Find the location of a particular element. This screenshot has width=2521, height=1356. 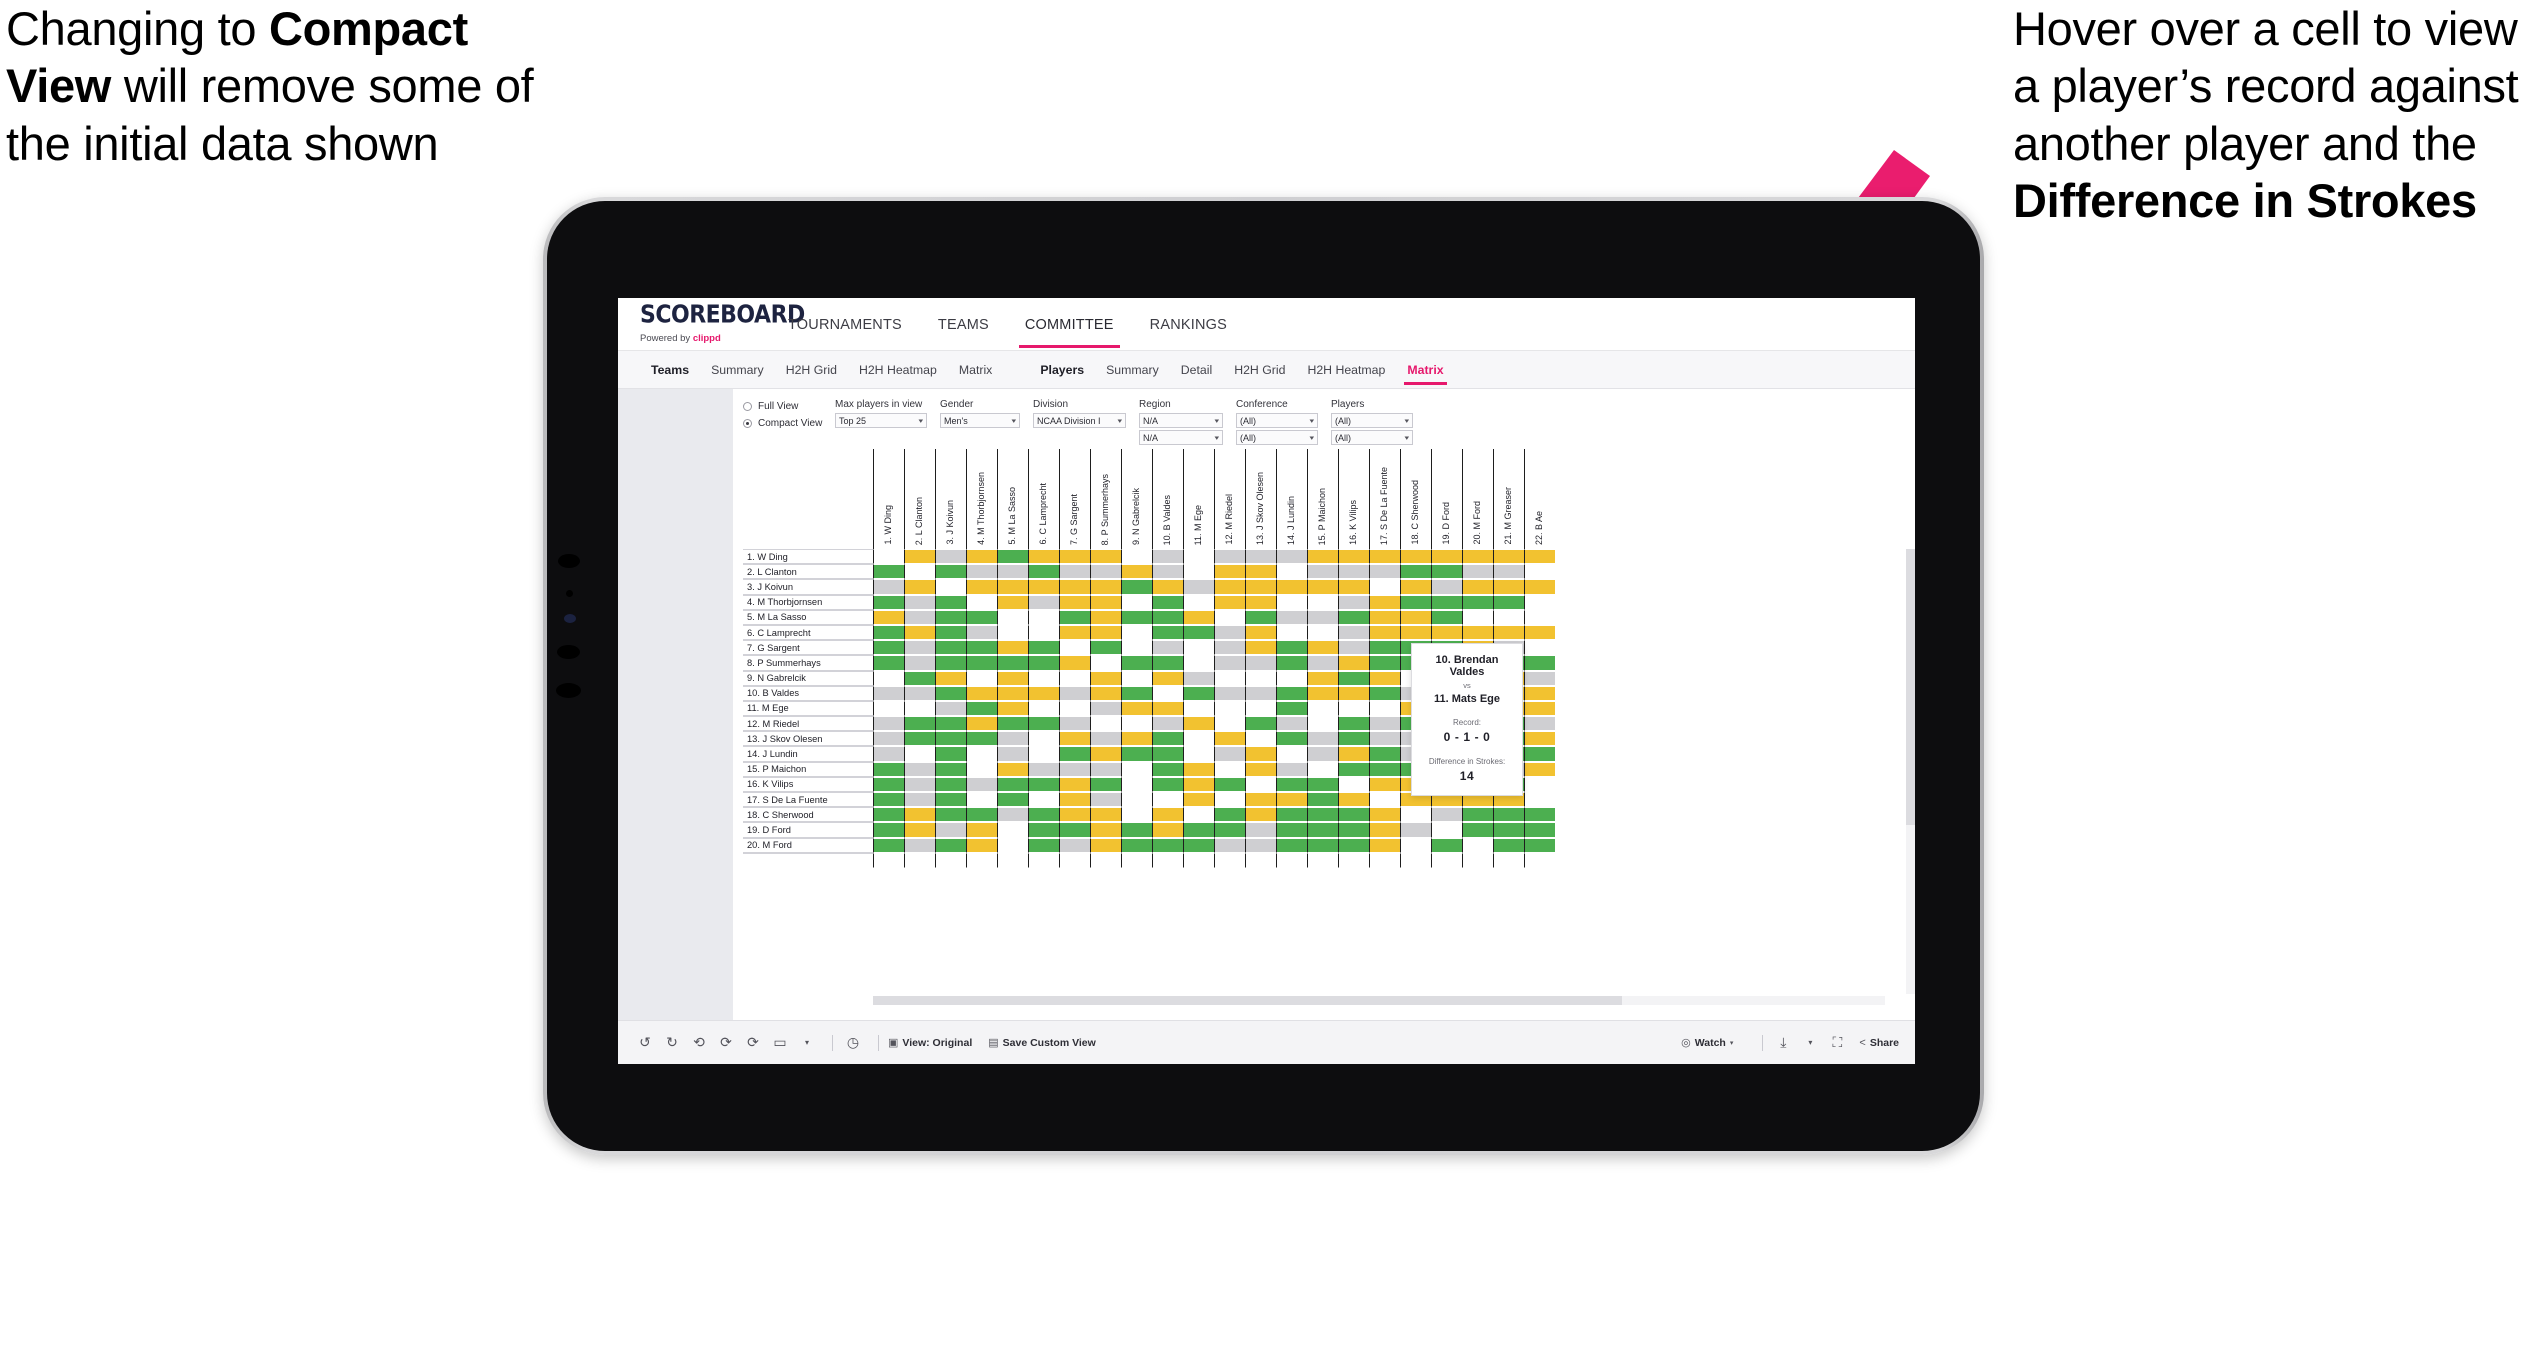

radio-full-view: Full View is located at coordinates (789, 406).